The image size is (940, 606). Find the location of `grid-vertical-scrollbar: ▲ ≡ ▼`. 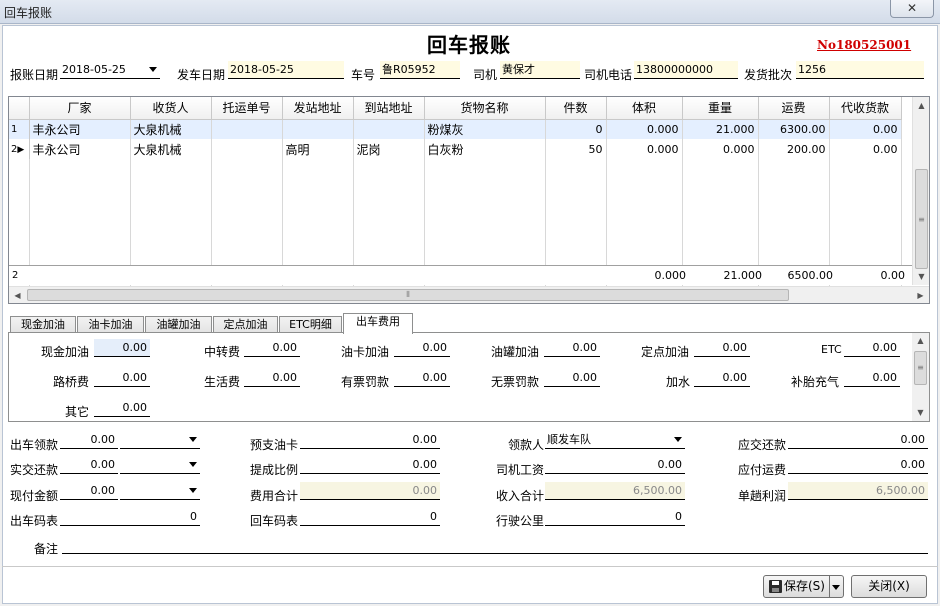

grid-vertical-scrollbar: ▲ ≡ ▼ is located at coordinates (920, 191).